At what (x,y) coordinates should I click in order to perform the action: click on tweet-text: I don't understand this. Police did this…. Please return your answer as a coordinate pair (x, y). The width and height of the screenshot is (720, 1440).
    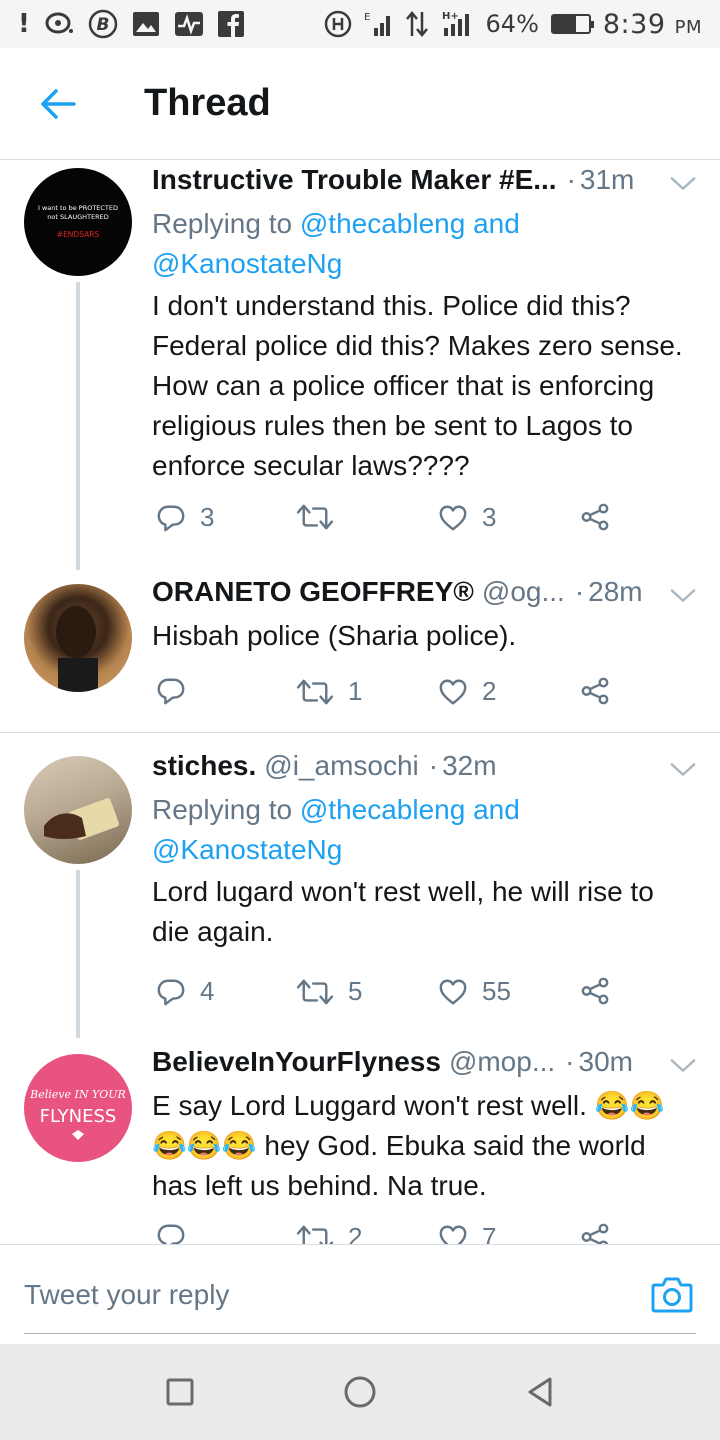
    Looking at the image, I should click on (417, 385).